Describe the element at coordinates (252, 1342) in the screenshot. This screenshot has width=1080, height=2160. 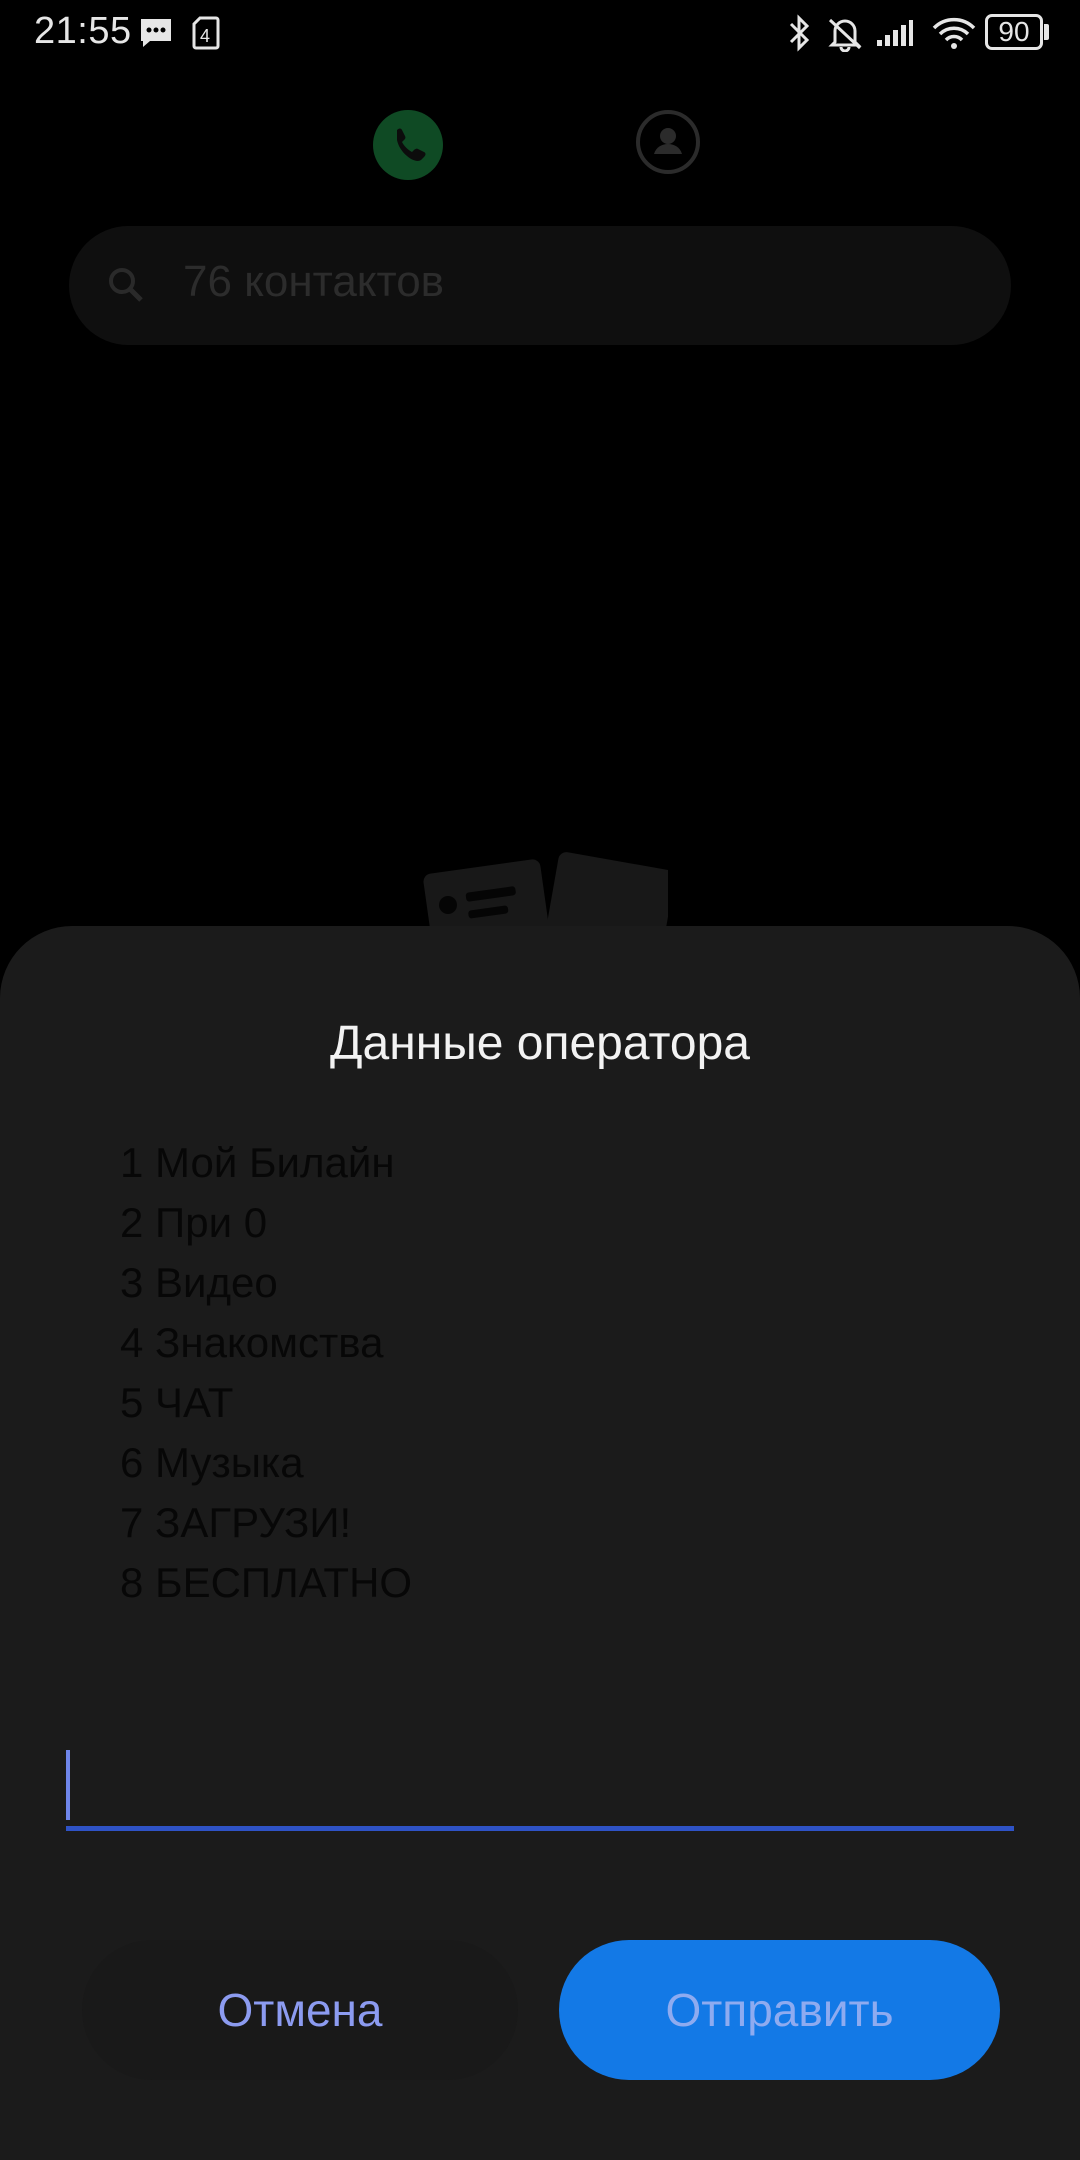
I see `menu-item: 4 Знакомства` at that location.